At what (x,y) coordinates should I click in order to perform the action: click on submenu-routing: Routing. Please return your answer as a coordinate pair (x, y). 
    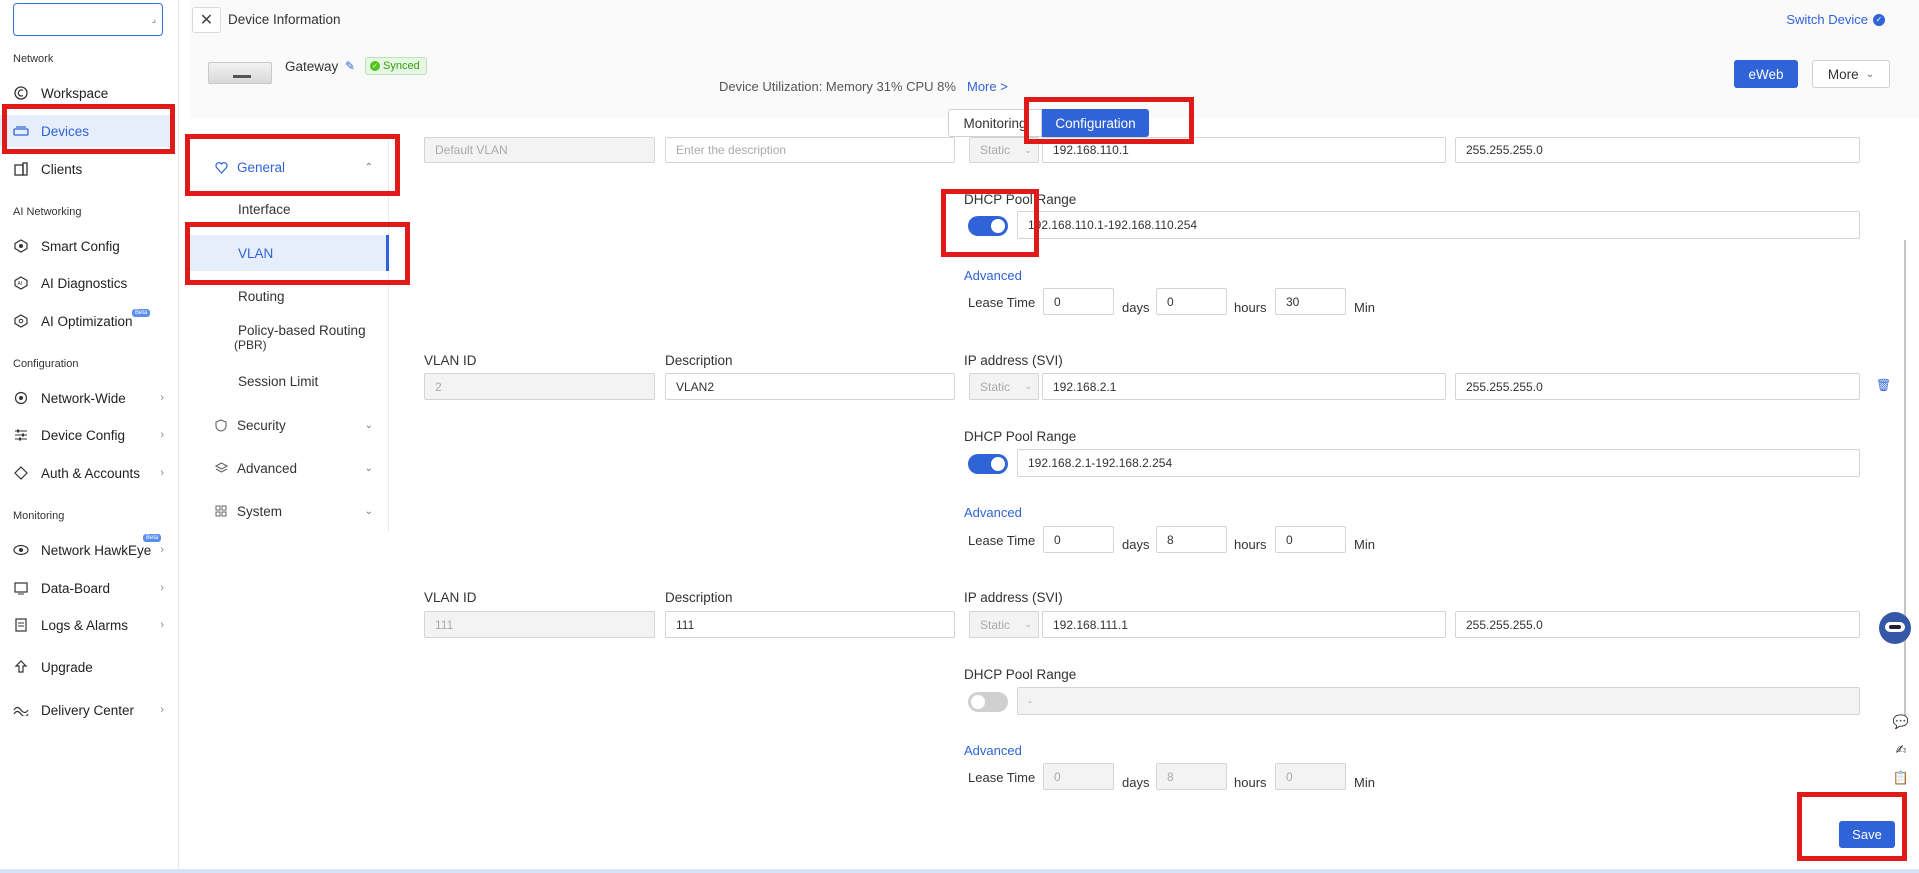
    Looking at the image, I should click on (289, 296).